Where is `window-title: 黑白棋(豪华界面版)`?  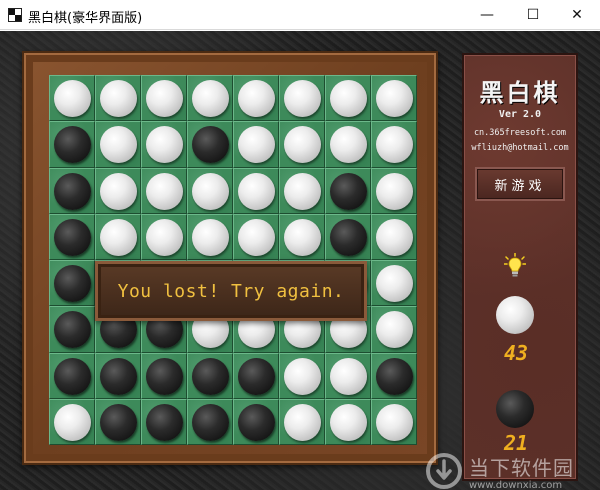
window-title: 黑白棋(豪华界面版) is located at coordinates (85, 18).